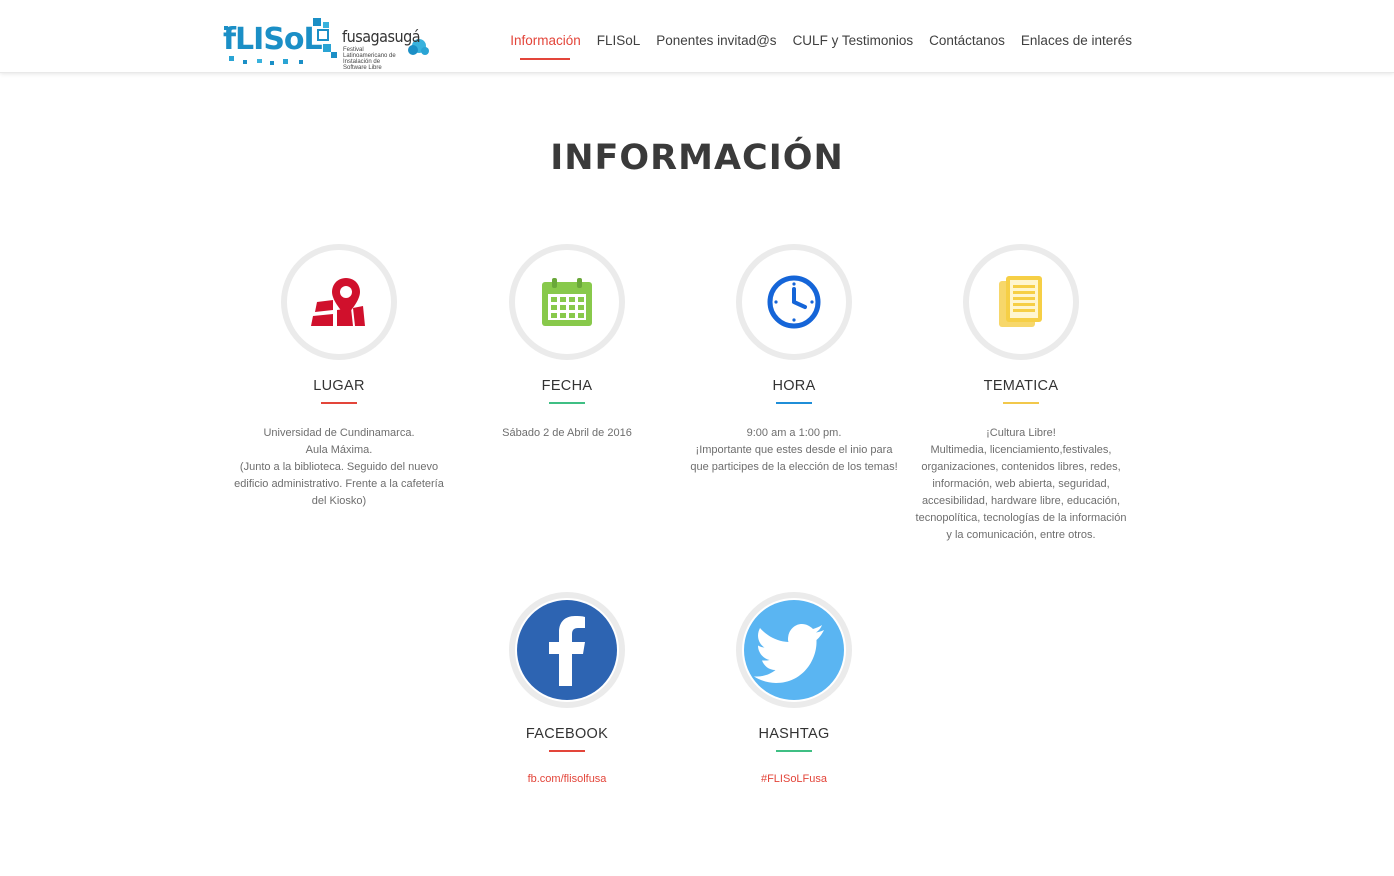 The width and height of the screenshot is (1394, 876). What do you see at coordinates (567, 734) in the screenshot?
I see `card-title: FACEBOOK` at bounding box center [567, 734].